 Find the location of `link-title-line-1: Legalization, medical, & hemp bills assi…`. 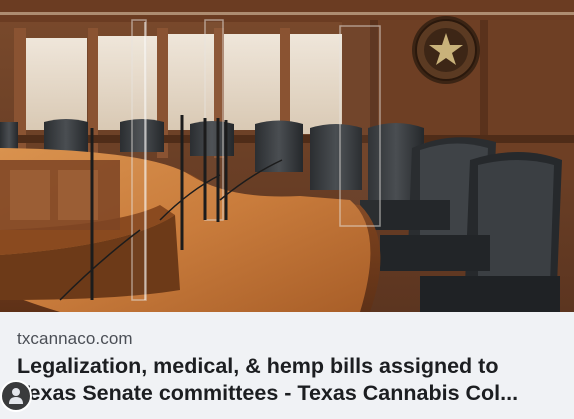

link-title-line-1: Legalization, medical, & hemp bills assi… is located at coordinates (258, 366).